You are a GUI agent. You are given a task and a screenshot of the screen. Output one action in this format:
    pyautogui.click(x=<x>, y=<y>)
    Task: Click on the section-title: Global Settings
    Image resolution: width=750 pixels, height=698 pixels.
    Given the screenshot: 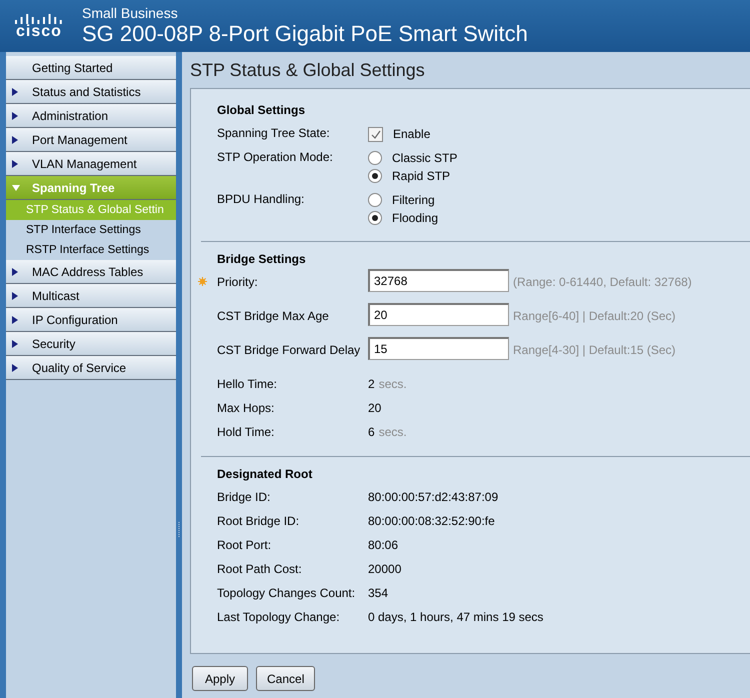 What is the action you would take?
    pyautogui.click(x=261, y=110)
    